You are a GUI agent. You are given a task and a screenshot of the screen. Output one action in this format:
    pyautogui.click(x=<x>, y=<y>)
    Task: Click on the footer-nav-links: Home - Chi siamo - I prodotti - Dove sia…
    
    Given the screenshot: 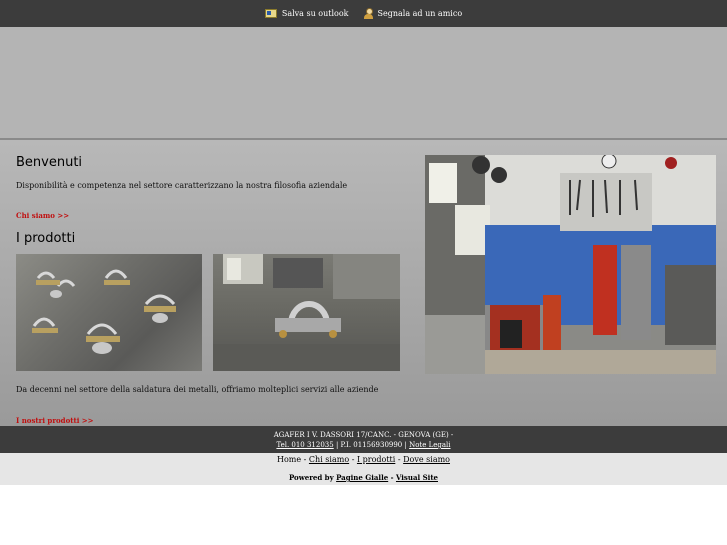 What is the action you would take?
    pyautogui.click(x=363, y=459)
    